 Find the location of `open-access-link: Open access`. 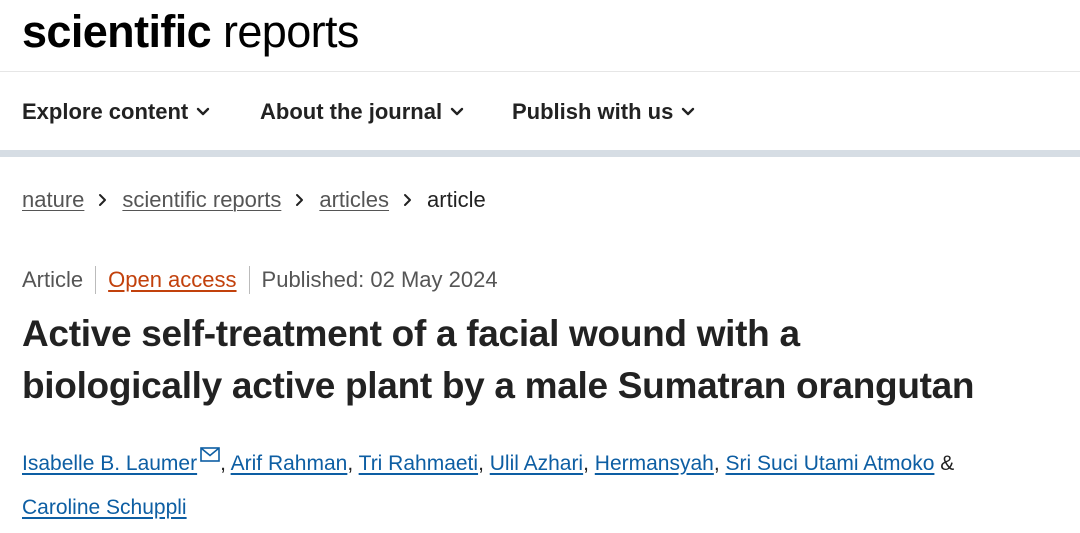

open-access-link: Open access is located at coordinates (172, 280).